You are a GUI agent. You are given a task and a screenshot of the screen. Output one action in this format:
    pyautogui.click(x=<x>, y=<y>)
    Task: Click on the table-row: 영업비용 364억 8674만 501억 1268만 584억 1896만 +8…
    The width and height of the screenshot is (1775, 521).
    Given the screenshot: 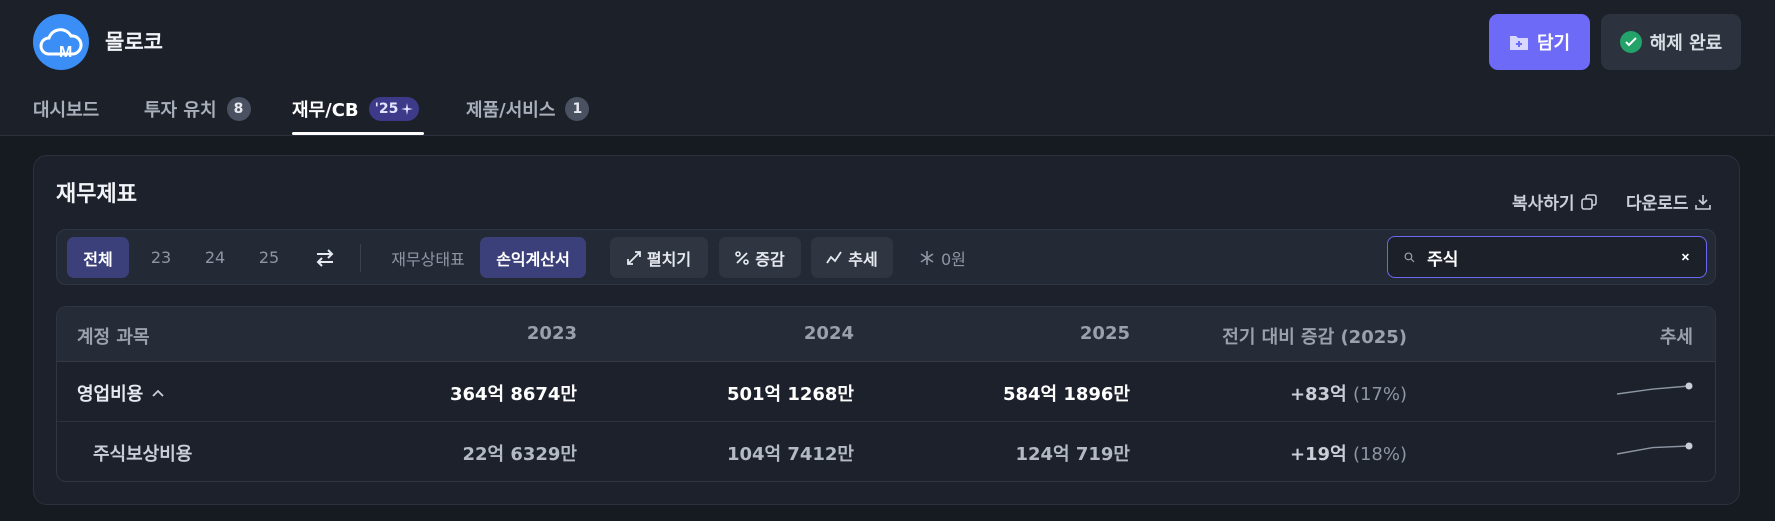 What is the action you would take?
    pyautogui.click(x=886, y=392)
    